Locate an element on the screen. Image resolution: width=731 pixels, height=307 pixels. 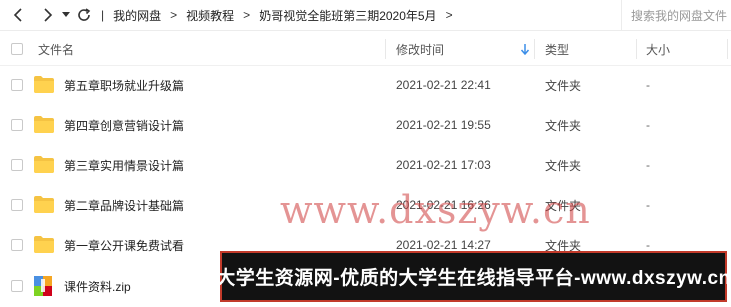
file-row: 第四章创意营销设计篇 2021-02-21 19:55 文件夹 - is located at coordinates (365, 125).